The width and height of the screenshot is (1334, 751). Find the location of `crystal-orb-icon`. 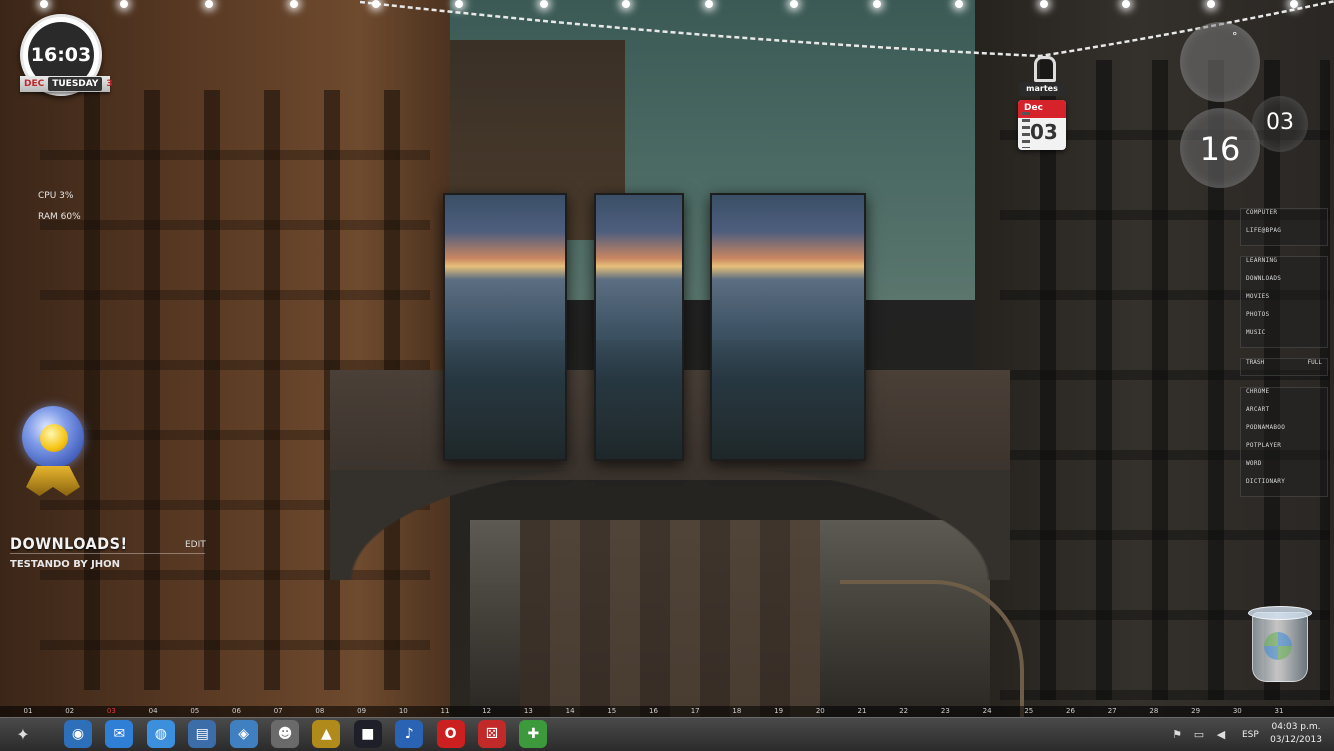

crystal-orb-icon is located at coordinates (55, 452).